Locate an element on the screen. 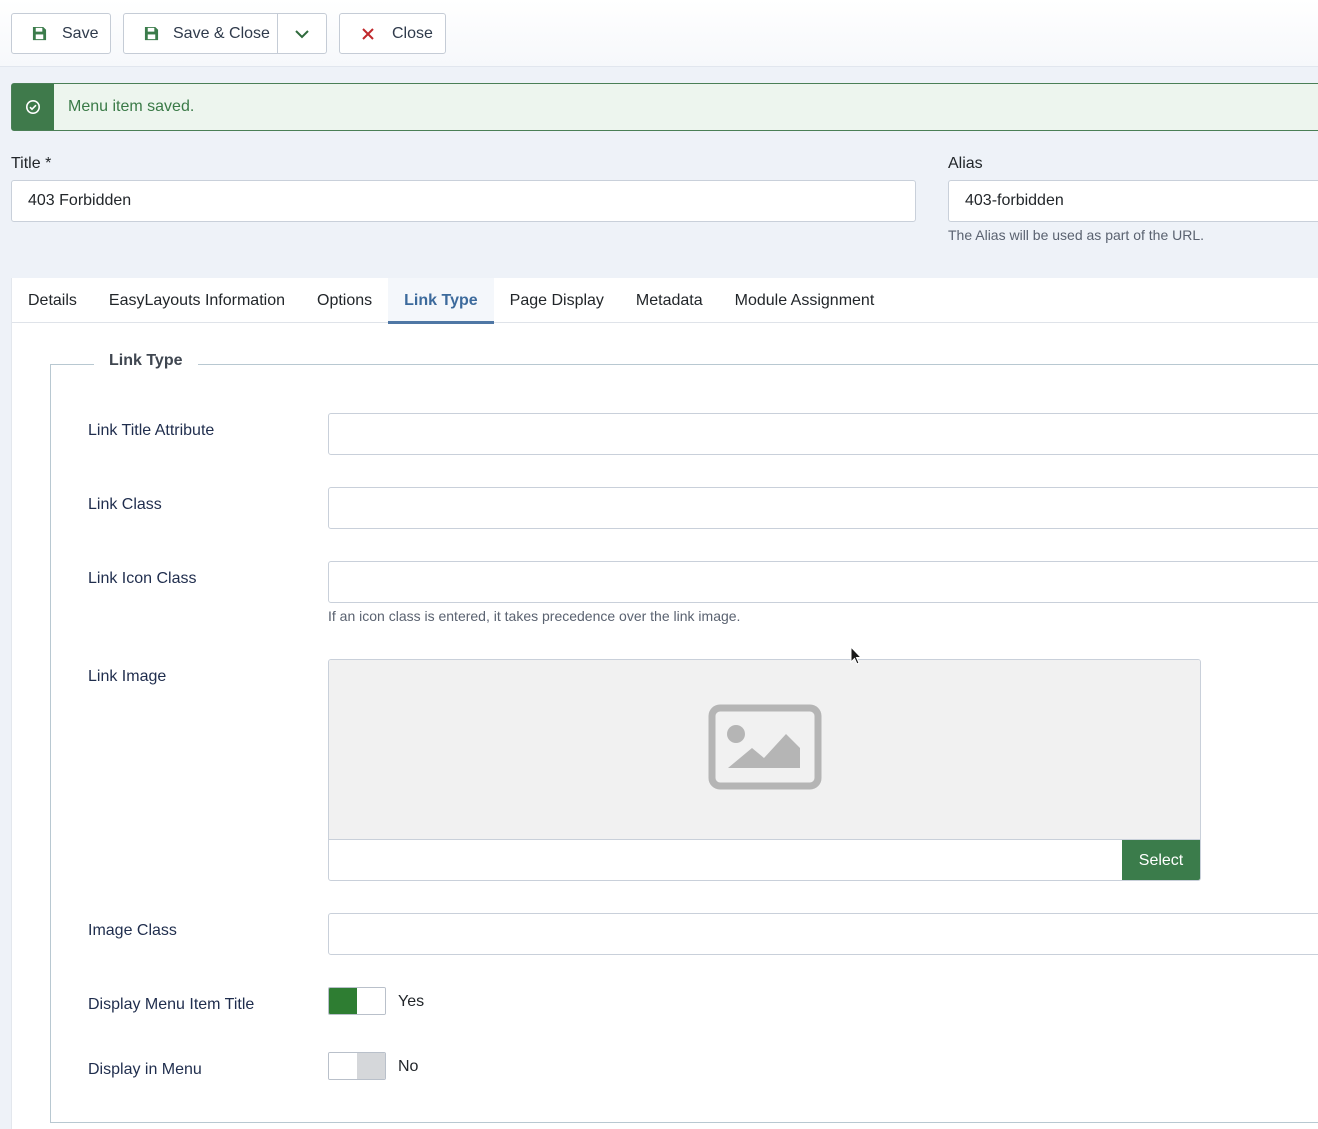  image-class-label: Image Class is located at coordinates (132, 930).